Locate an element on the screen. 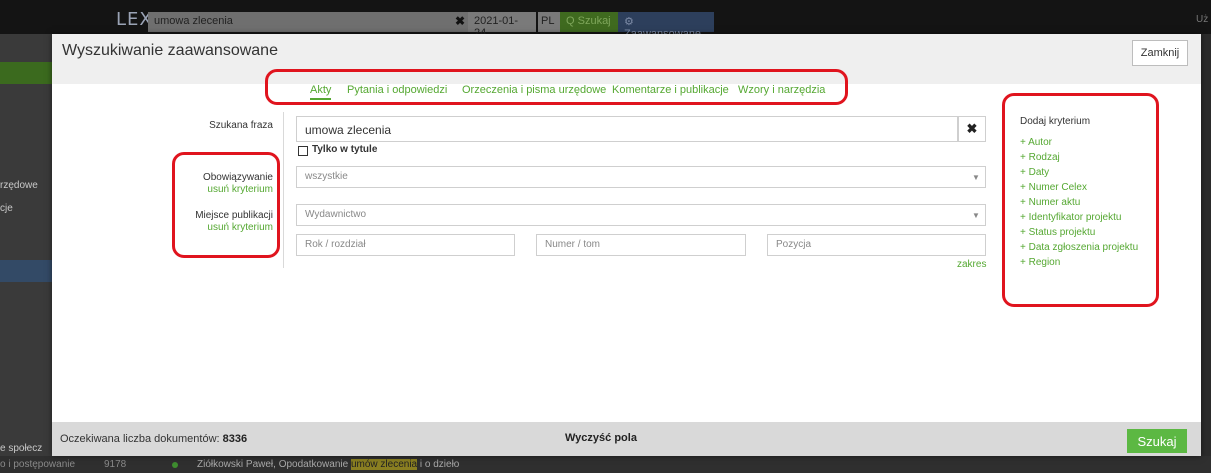  sidebar-active-item is located at coordinates (26, 73).